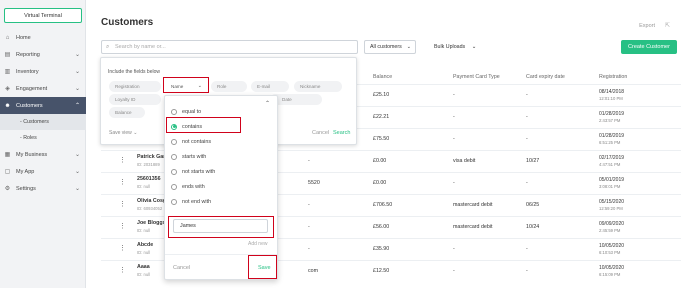 The width and height of the screenshot is (688, 288). What do you see at coordinates (127, 112) in the screenshot?
I see `filter-chip-balance: Balance` at bounding box center [127, 112].